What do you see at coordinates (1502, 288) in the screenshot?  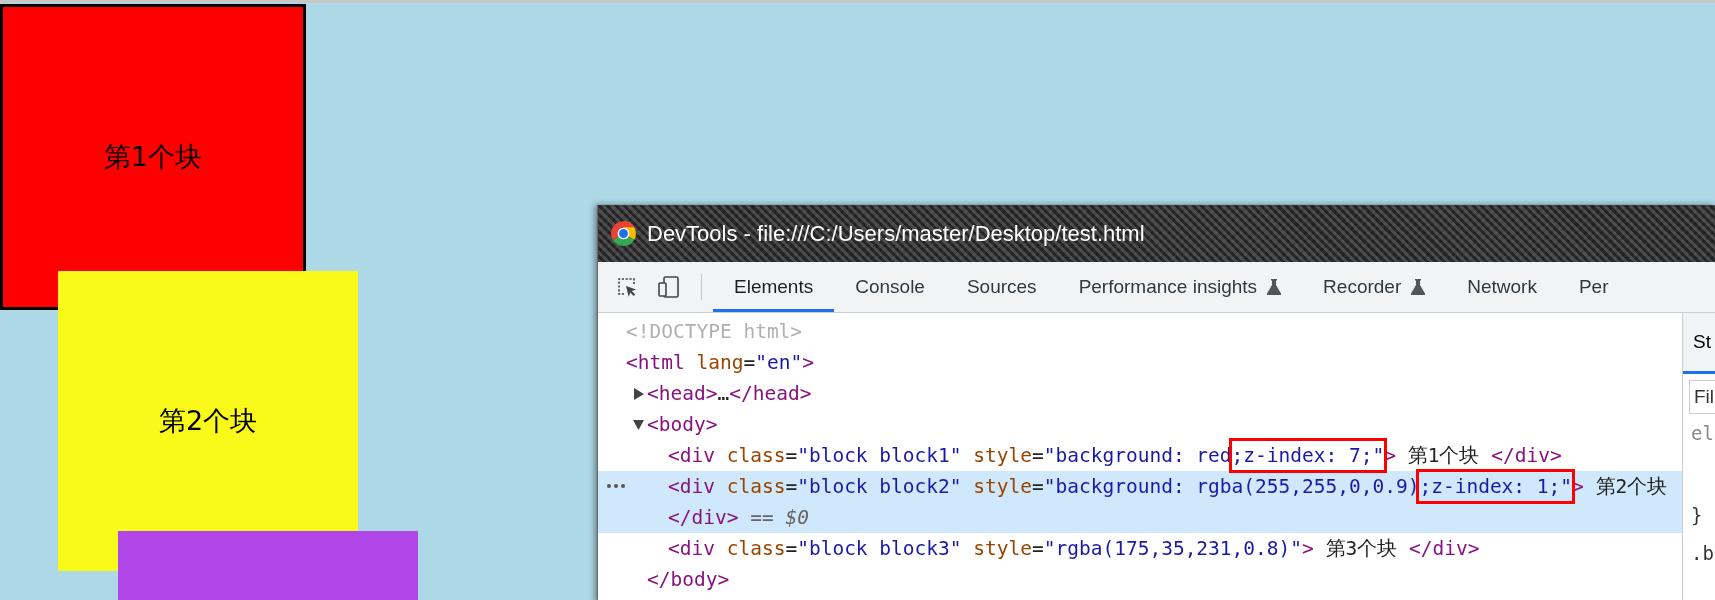 I see `panel-tab: Network` at bounding box center [1502, 288].